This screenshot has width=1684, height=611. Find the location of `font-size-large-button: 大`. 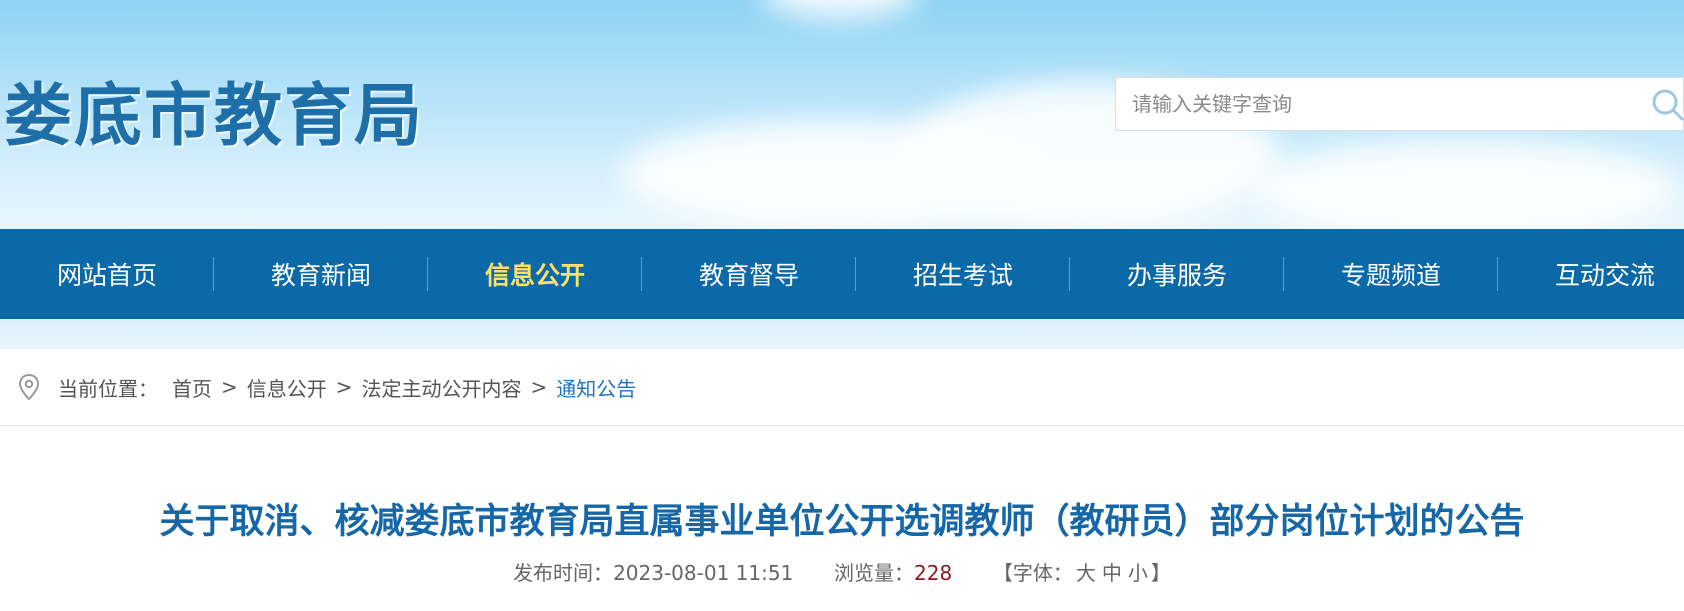

font-size-large-button: 大 is located at coordinates (1086, 573).